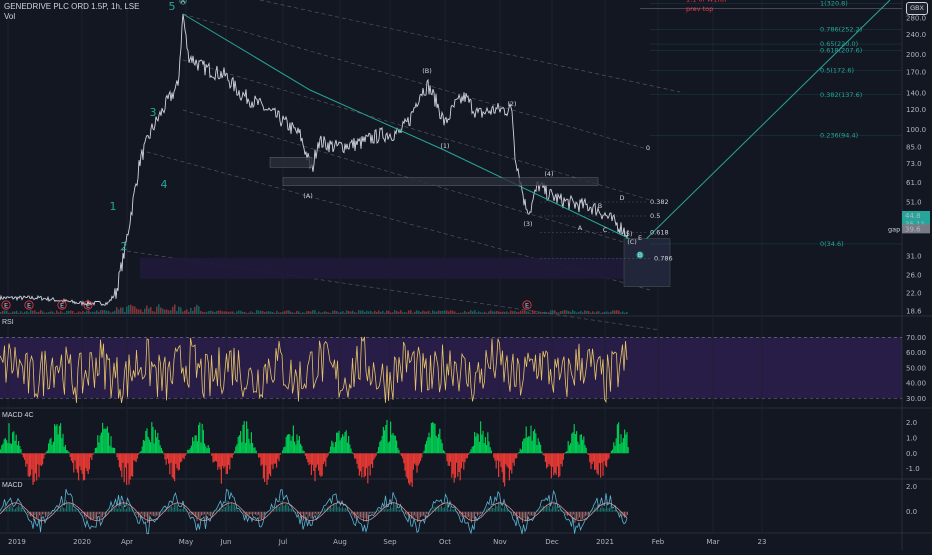 This screenshot has height=555, width=932. What do you see at coordinates (511, 104) in the screenshot?
I see `wave-label: (2)` at bounding box center [511, 104].